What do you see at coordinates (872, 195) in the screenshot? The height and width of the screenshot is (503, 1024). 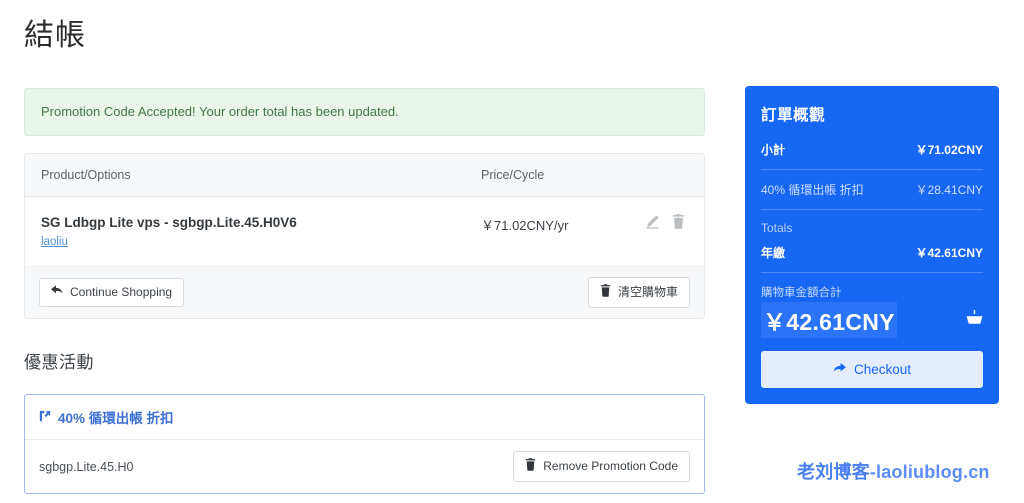 I see `summary-discount-row: 40% 循環出帳 折扣 ￥28.41CNY` at bounding box center [872, 195].